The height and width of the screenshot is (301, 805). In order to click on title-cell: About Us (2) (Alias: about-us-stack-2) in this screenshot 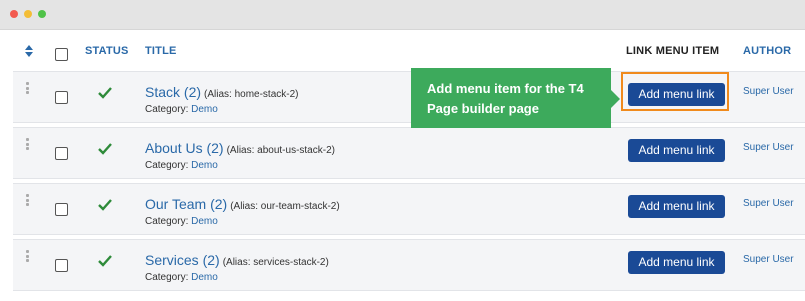, I will do `click(240, 149)`.